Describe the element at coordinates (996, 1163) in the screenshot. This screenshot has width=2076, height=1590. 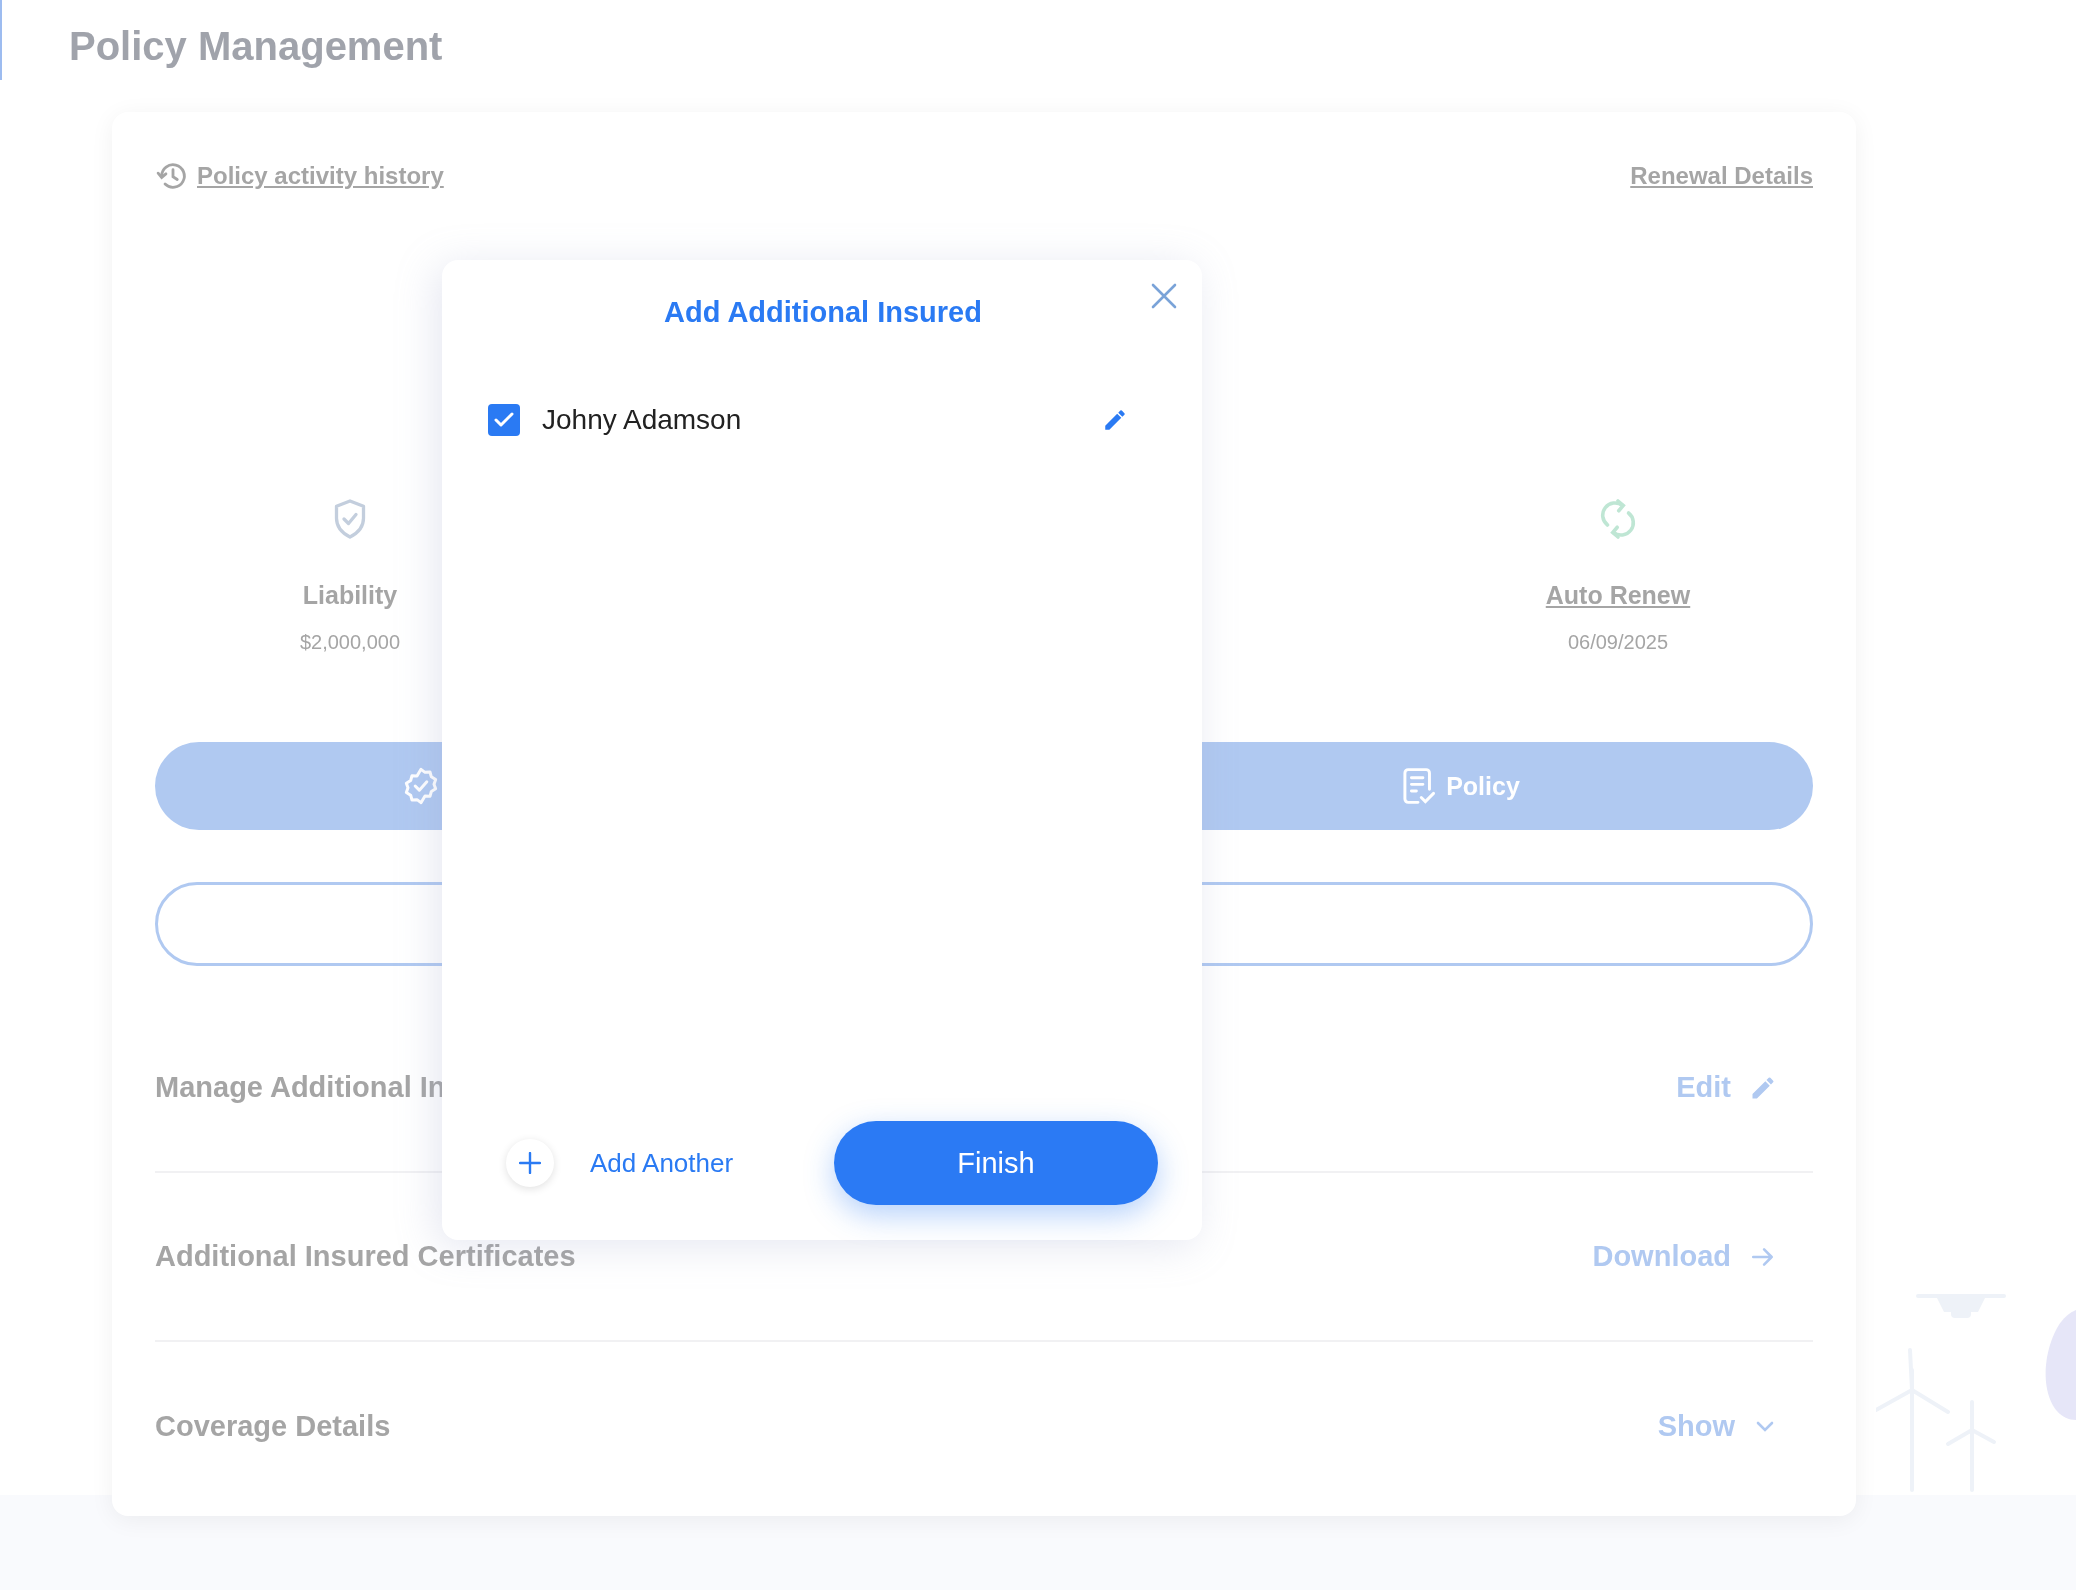
I see `finish-button: Finish` at that location.